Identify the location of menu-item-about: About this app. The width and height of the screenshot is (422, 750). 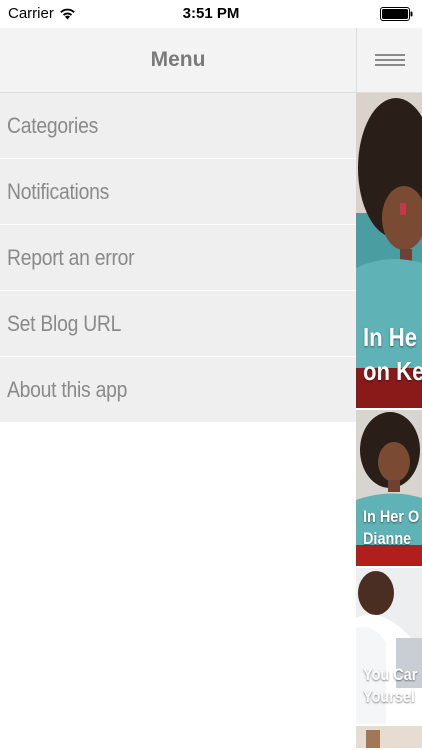
(178, 390).